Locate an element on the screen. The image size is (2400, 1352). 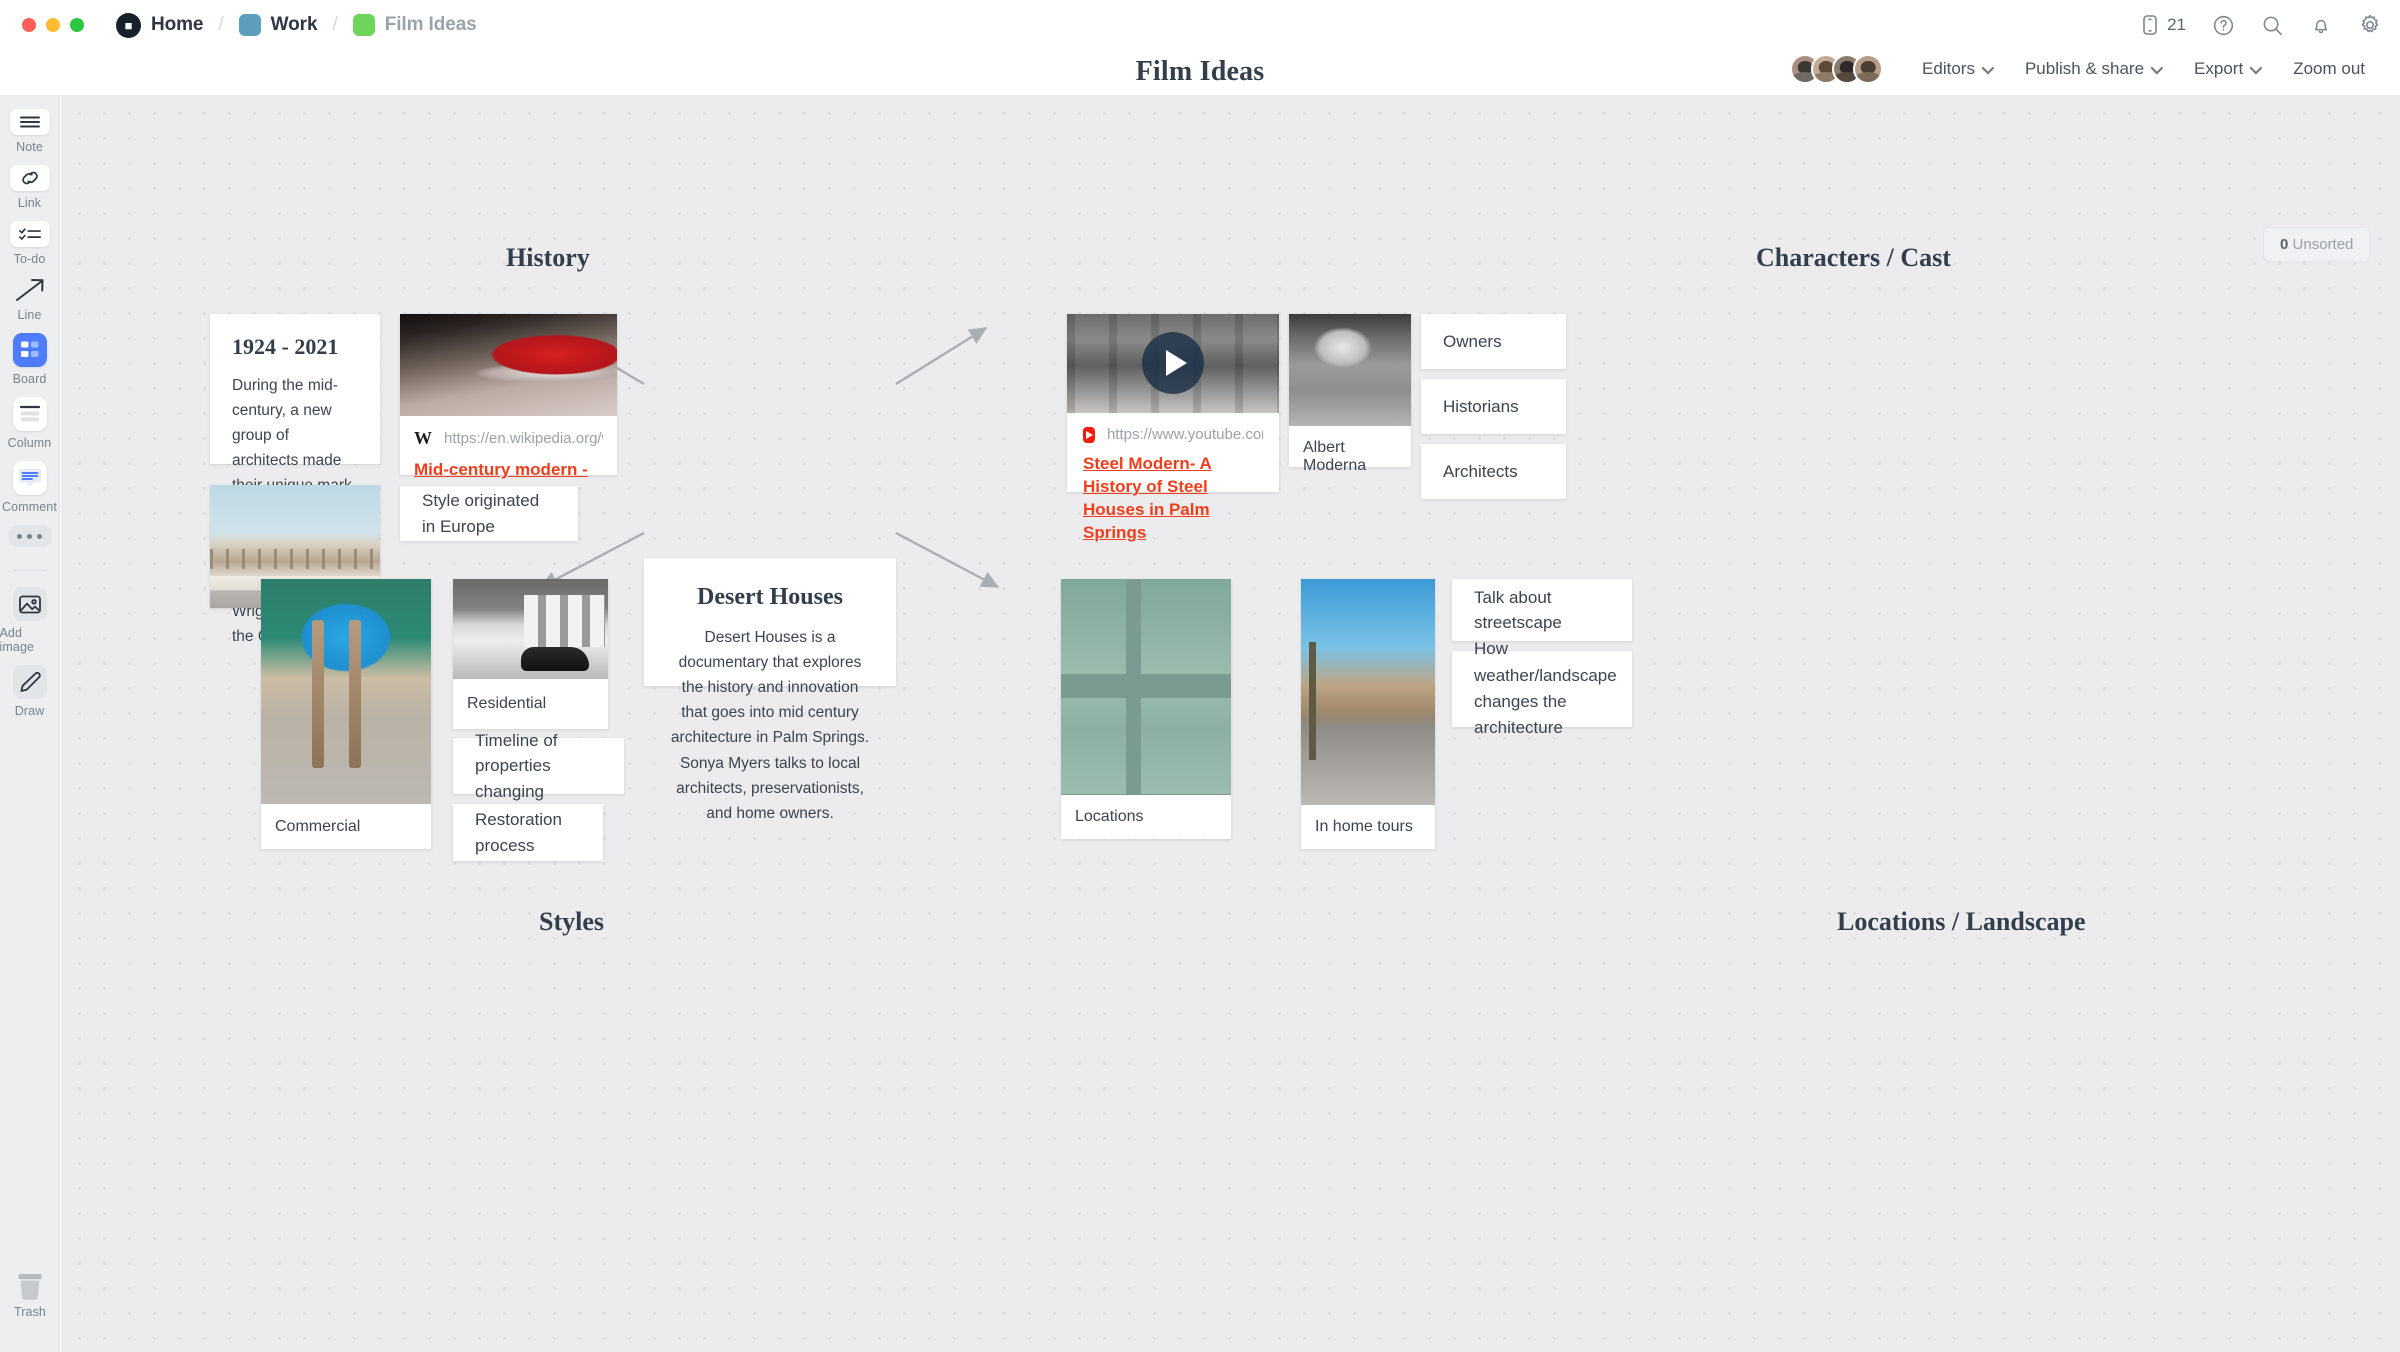
sidebar-item-comment: Comment is located at coordinates (30, 487).